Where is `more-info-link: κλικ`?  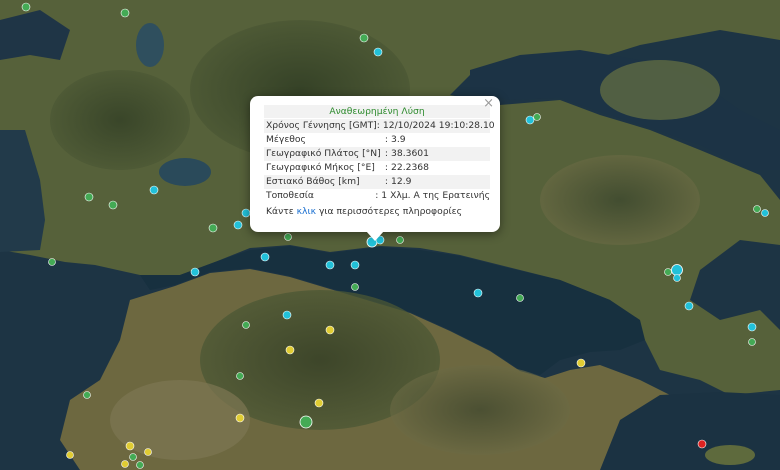
more-info-link: κλικ is located at coordinates (306, 211).